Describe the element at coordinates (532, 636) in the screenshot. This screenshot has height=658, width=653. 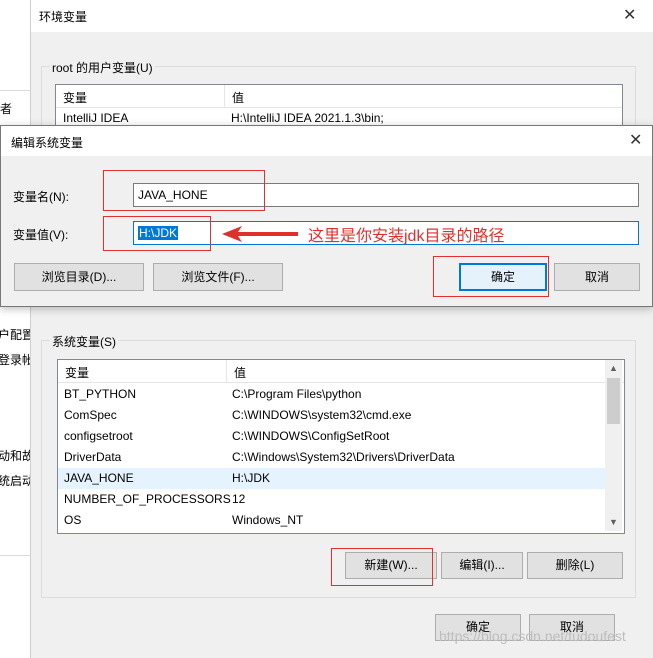
I see `watermark: https://blog.csdn.net/tudoufest` at that location.